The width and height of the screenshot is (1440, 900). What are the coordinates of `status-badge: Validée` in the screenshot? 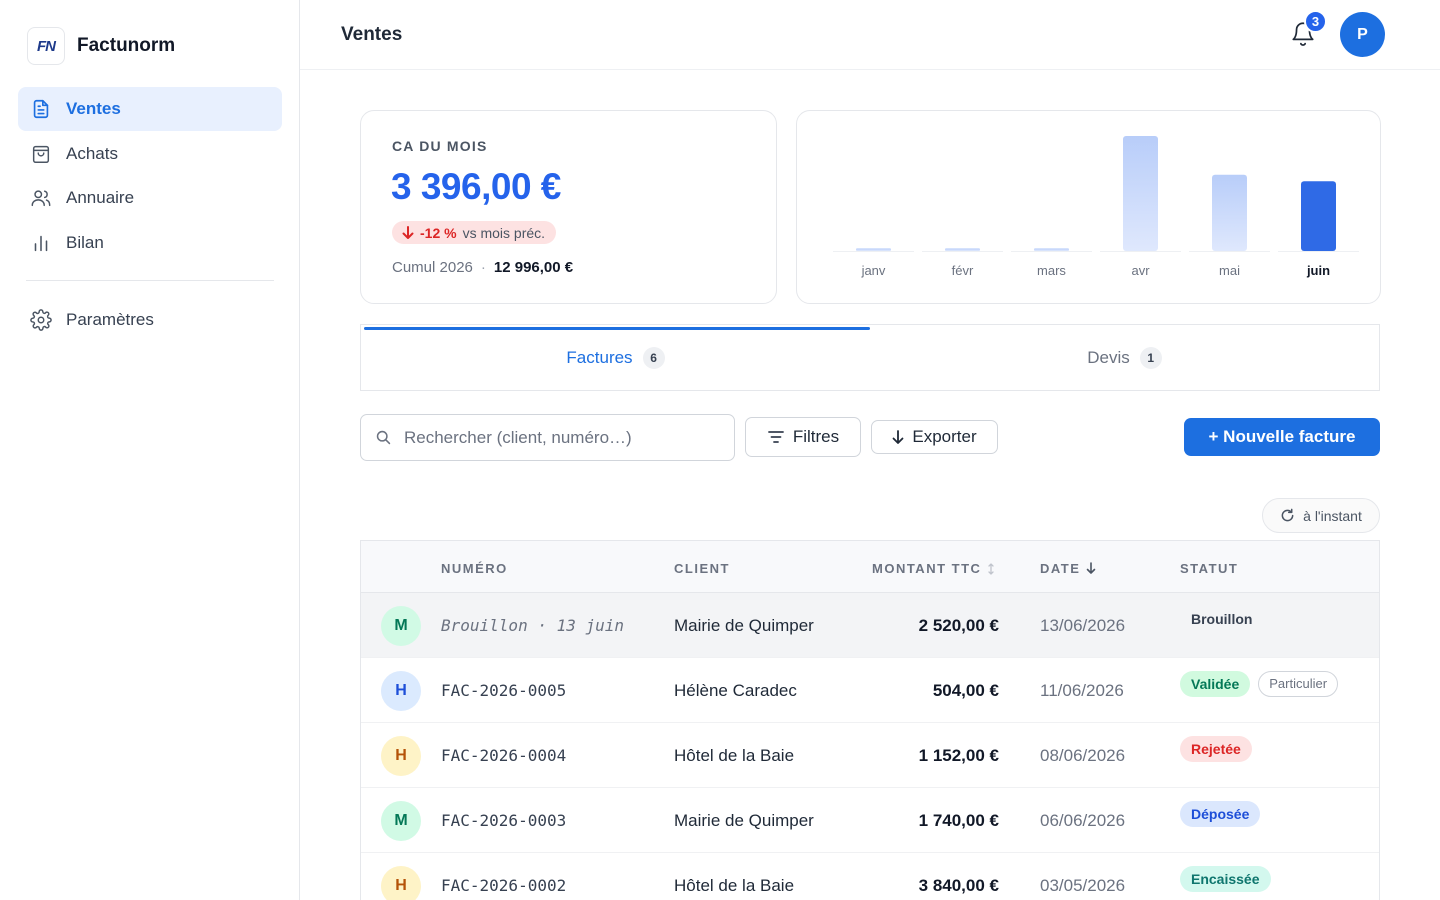 It's located at (1215, 683).